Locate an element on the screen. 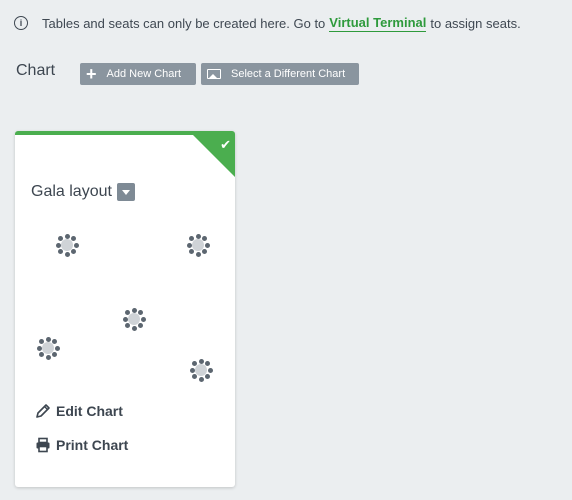 The image size is (572, 500). image-icon is located at coordinates (214, 74).